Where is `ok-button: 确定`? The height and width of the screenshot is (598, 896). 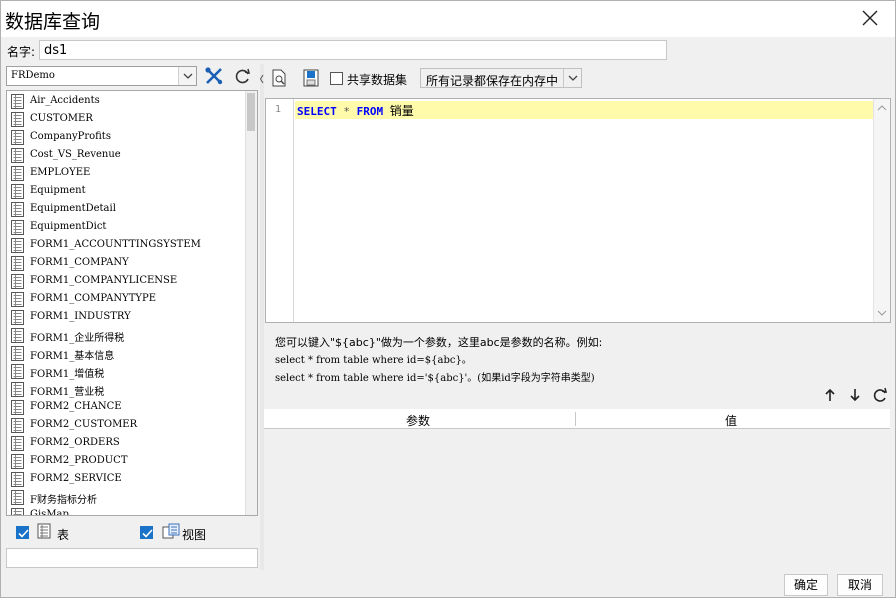
ok-button: 确定 is located at coordinates (806, 585).